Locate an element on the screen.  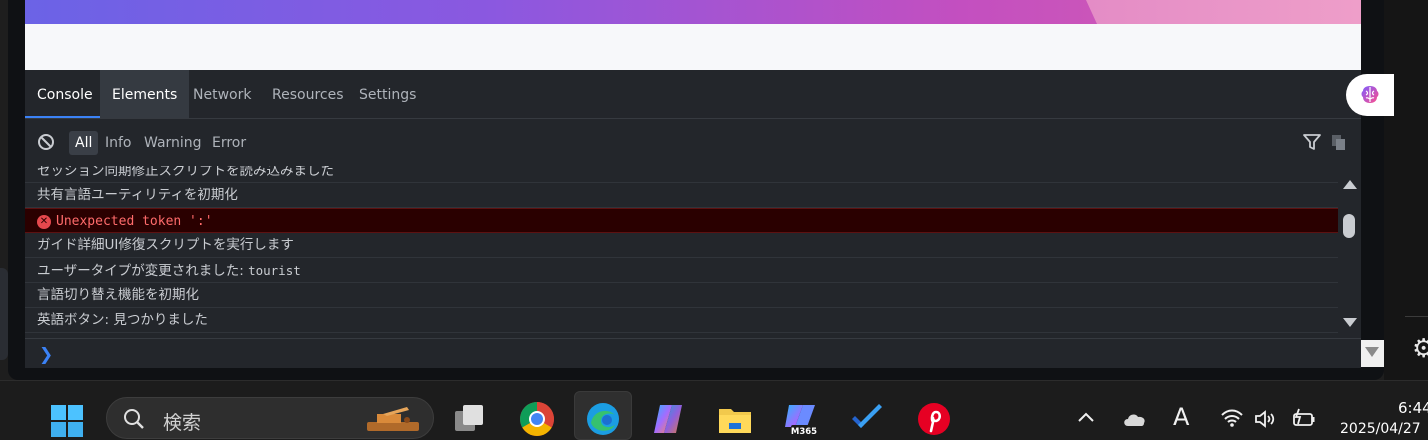
filter-funnel-icon is located at coordinates (1312, 142).